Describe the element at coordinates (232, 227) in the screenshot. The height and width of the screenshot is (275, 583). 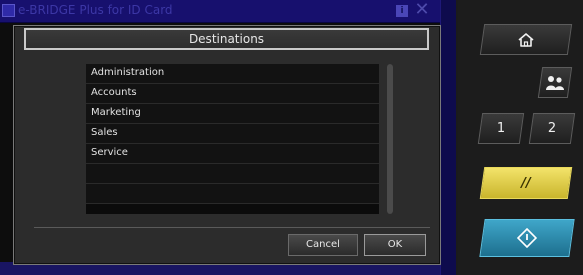
I see `dialog-divider` at that location.